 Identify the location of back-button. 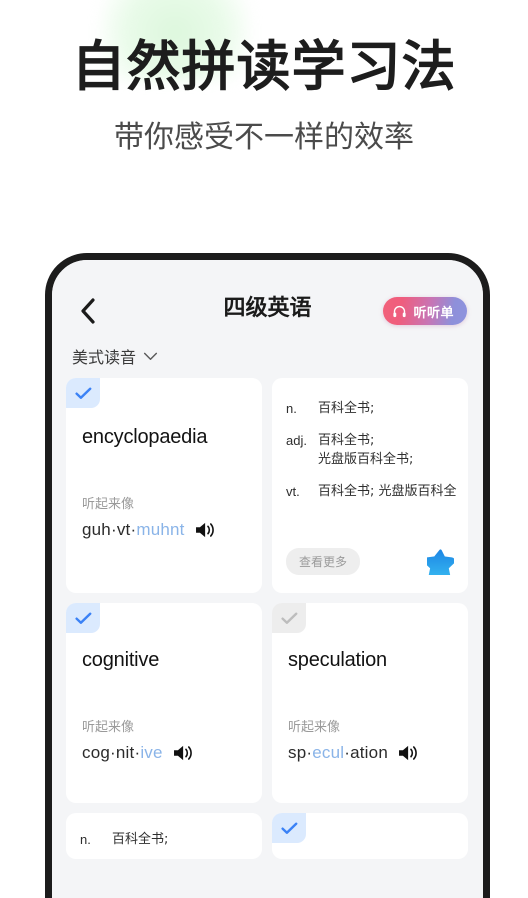
(88, 311).